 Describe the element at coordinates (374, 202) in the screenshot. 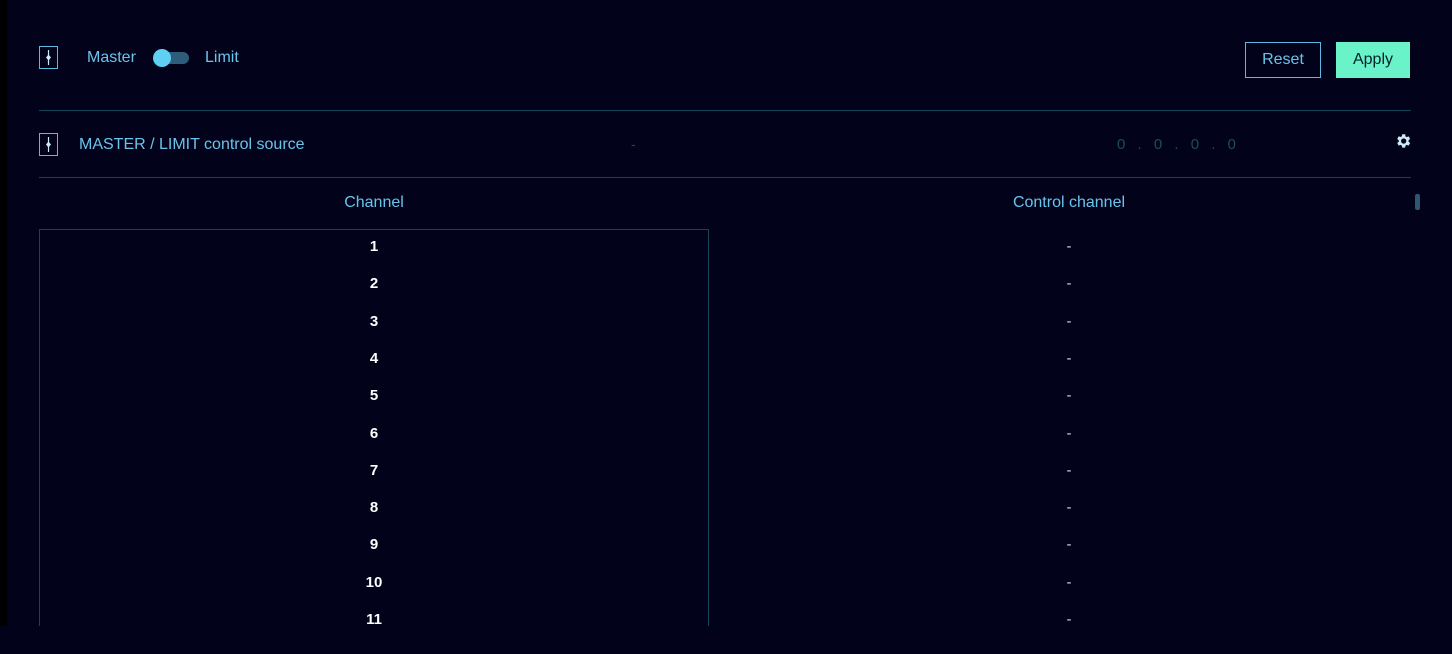

I see `channel-column-header: Channel` at that location.